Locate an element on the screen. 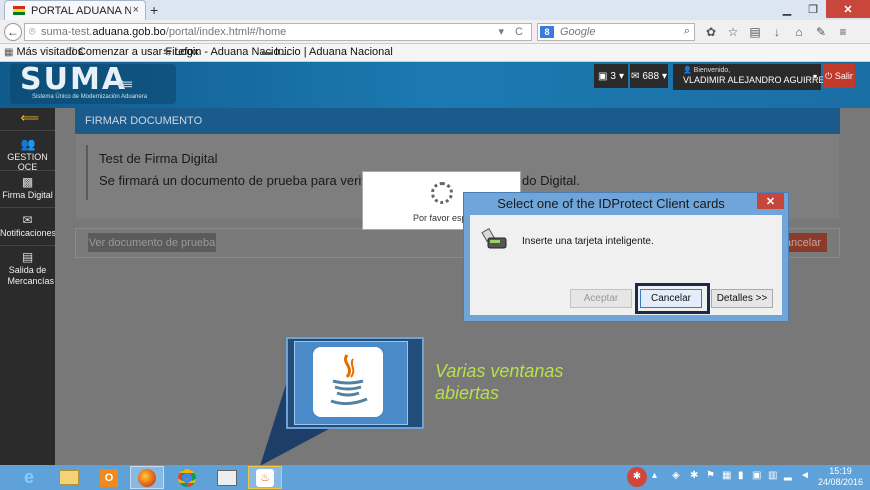  app-icon is located at coordinates (227, 477).